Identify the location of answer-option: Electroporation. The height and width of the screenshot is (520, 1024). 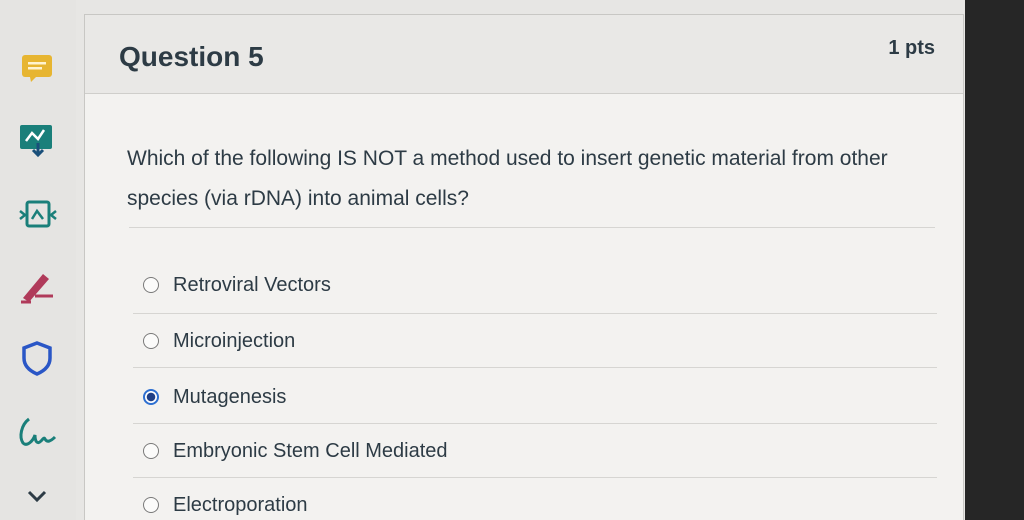
(533, 502).